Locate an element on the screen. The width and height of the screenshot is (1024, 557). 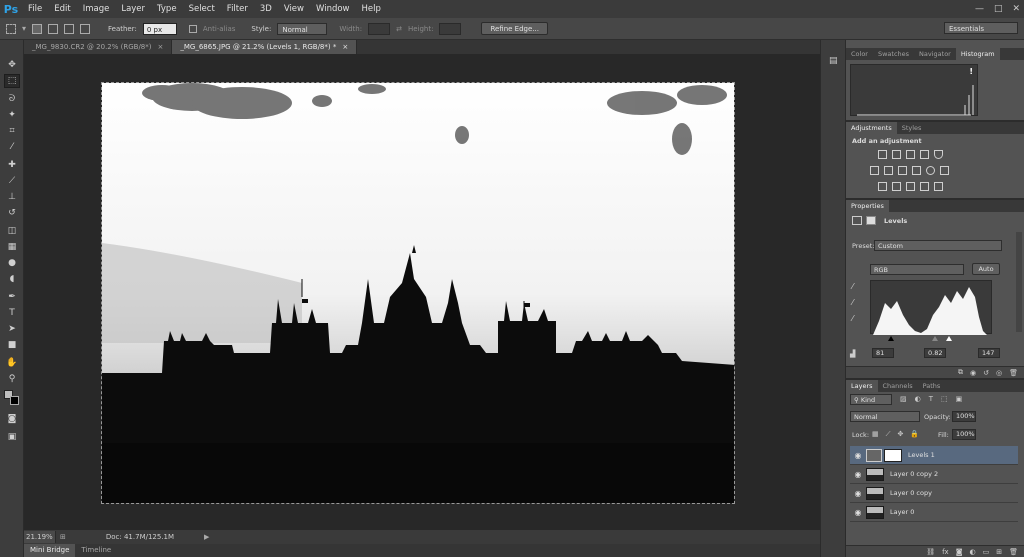
width-input is located at coordinates (379, 28).